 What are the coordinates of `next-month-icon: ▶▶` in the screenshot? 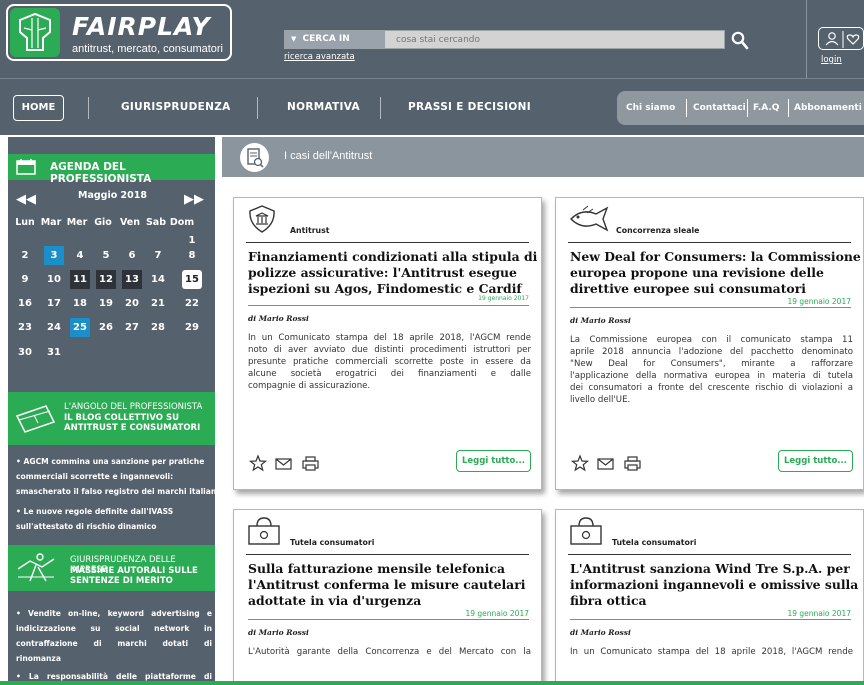 It's located at (194, 199).